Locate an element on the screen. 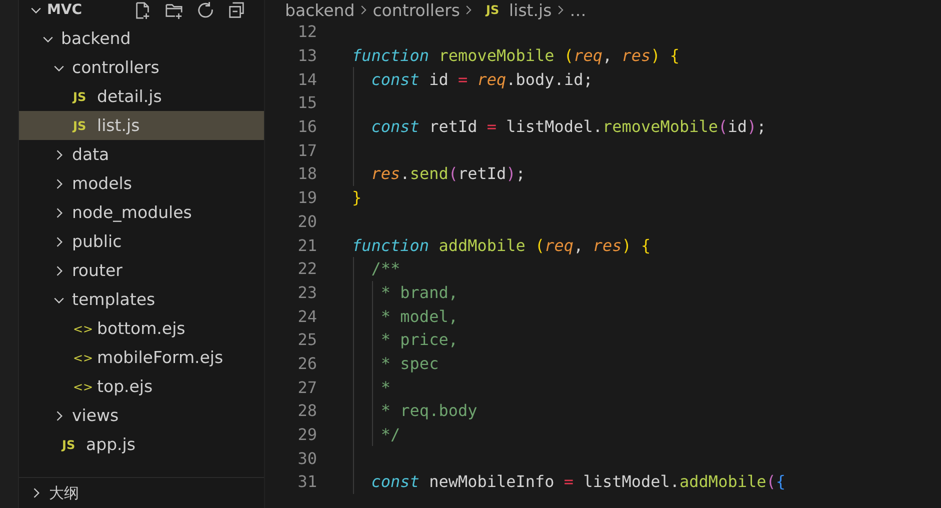  line-number: 17 is located at coordinates (306, 150).